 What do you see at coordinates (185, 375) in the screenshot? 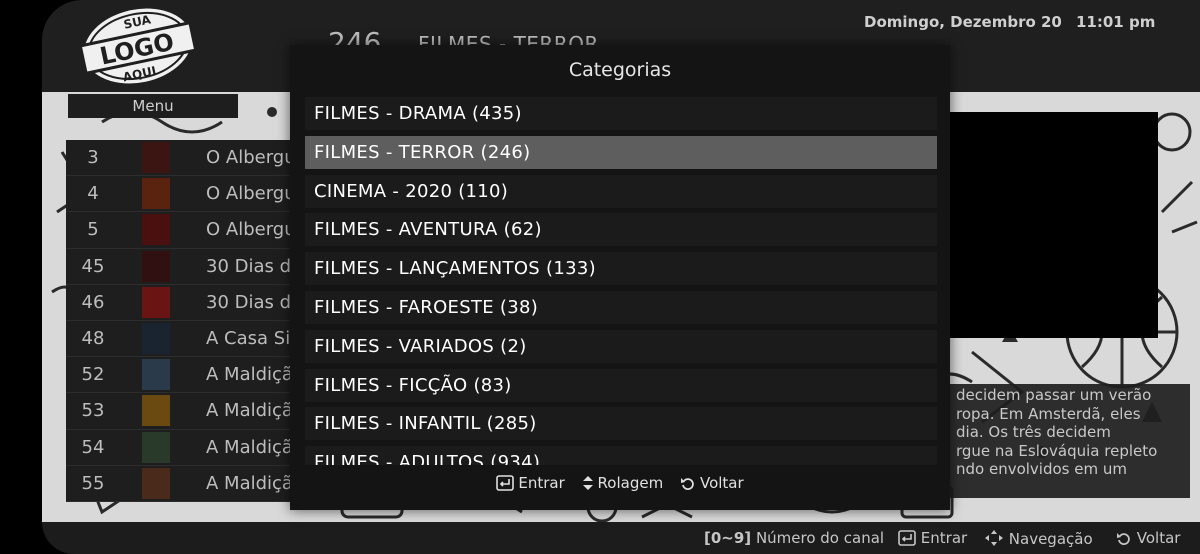
I see `channel-row: 52 A Maldição` at bounding box center [185, 375].